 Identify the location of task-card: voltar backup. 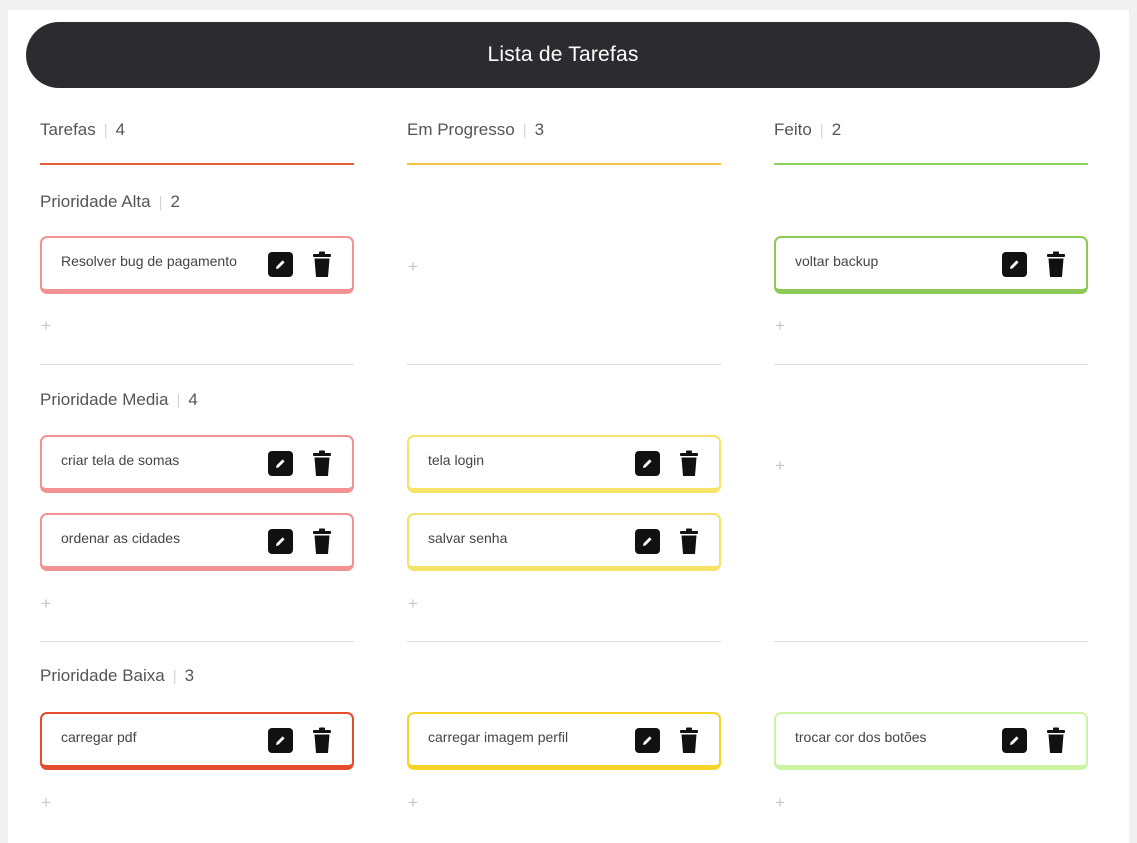
(931, 265).